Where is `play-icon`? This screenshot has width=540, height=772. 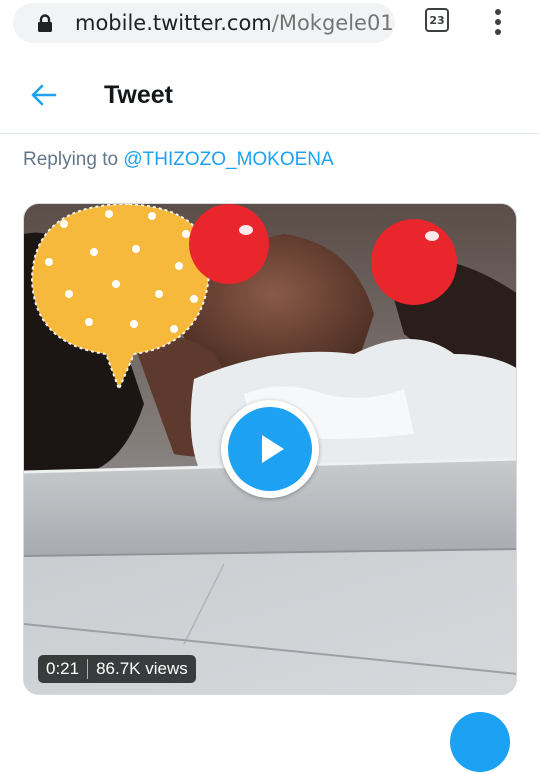 play-icon is located at coordinates (273, 449).